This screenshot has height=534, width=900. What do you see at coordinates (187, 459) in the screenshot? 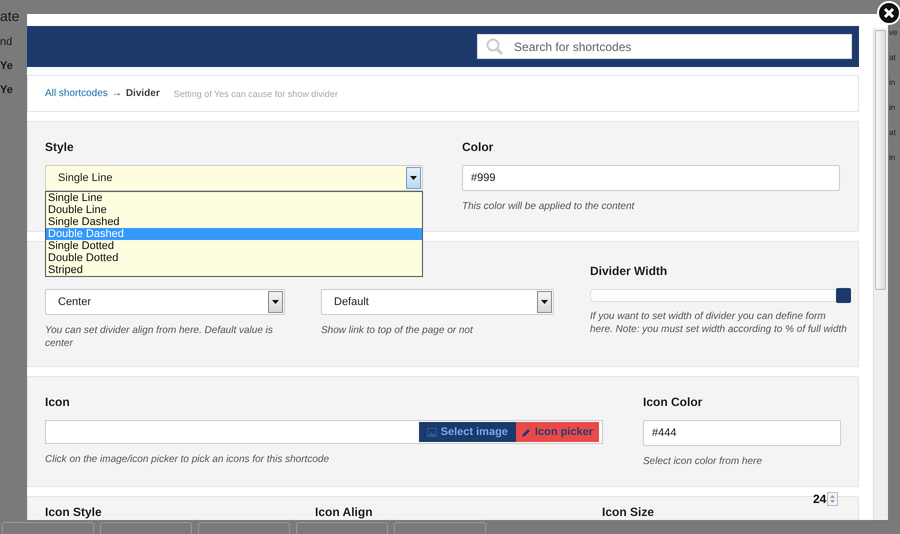
I see `field-hint: Click on the image/icon picker to pick an icons for this shortcode` at bounding box center [187, 459].